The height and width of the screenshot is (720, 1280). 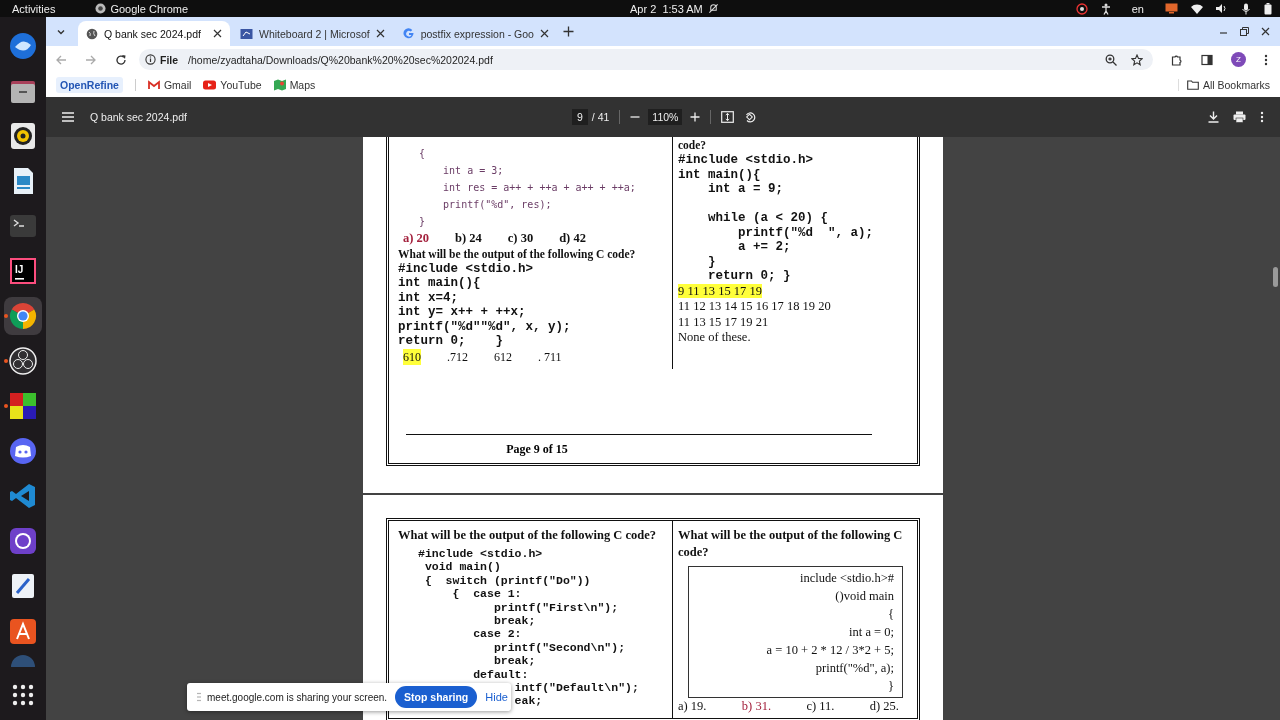 I want to click on page-number-field: 9, so click(x=580, y=117).